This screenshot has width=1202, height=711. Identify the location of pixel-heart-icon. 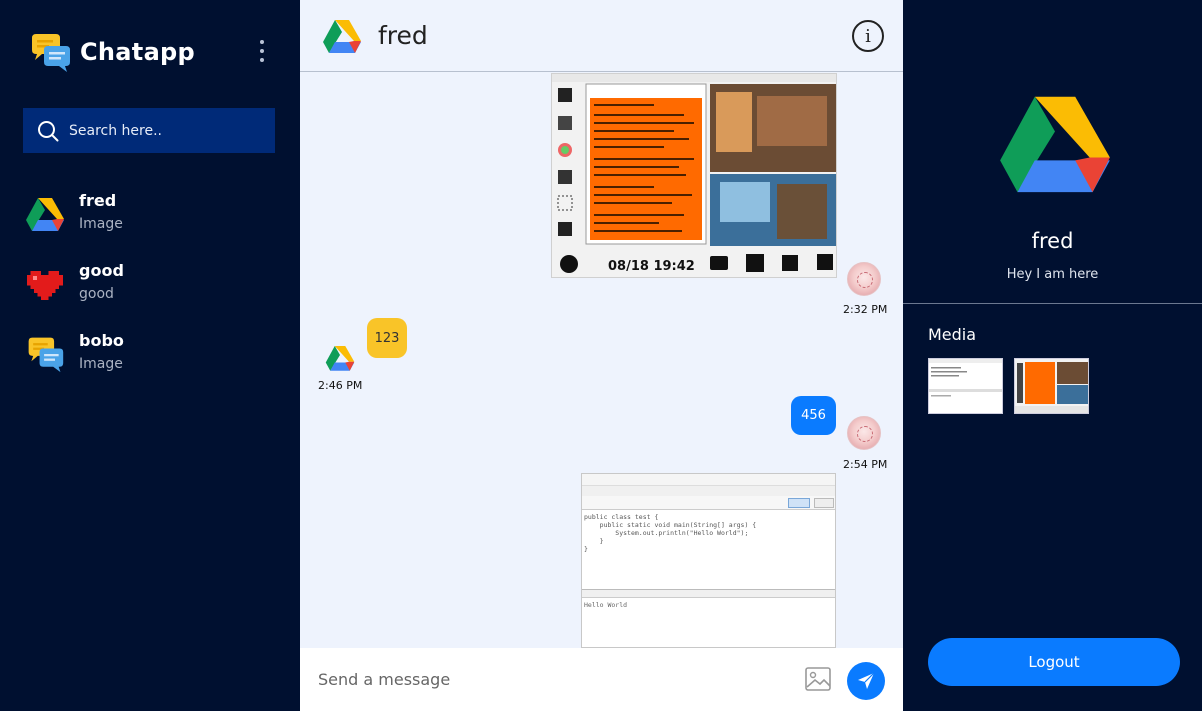
(45, 284).